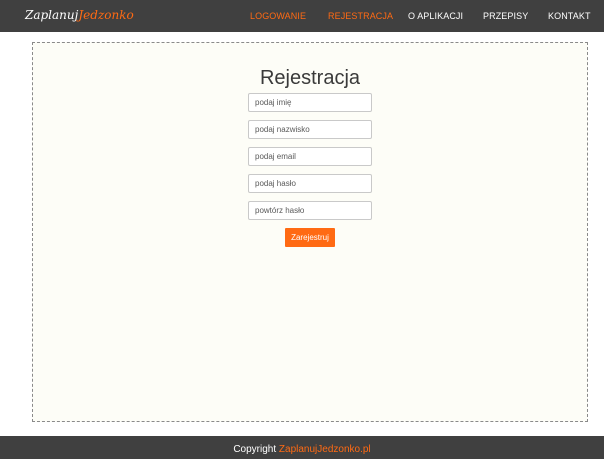 This screenshot has width=604, height=459. What do you see at coordinates (310, 156) in the screenshot?
I see `email-field` at bounding box center [310, 156].